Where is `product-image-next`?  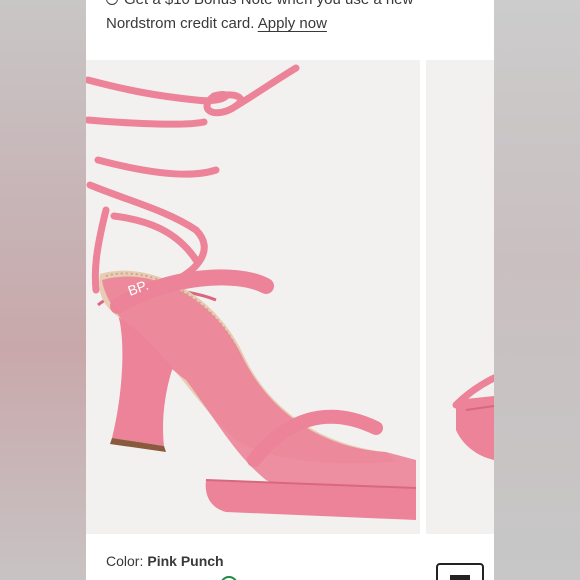 product-image-next is located at coordinates (460, 297).